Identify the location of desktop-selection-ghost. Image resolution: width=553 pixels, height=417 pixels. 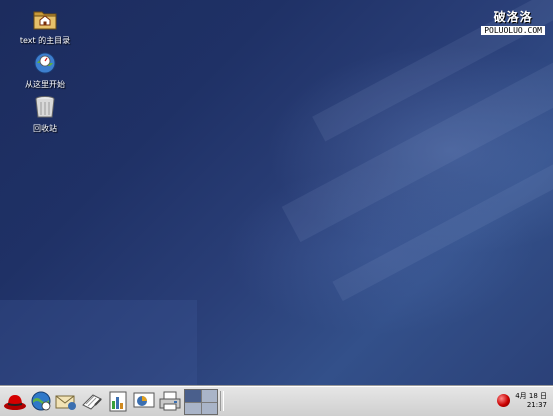
(98, 343).